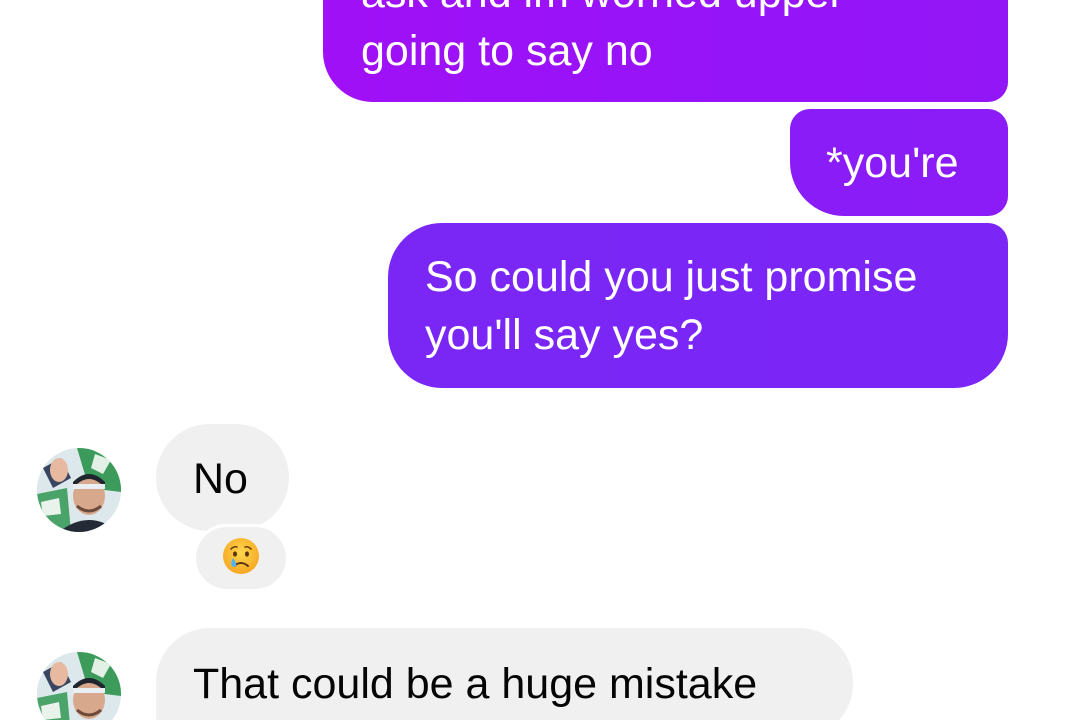 This screenshot has height=720, width=1080. Describe the element at coordinates (665, 51) in the screenshot. I see `sent-message-bubble: ask and im worried upper going to say no` at that location.